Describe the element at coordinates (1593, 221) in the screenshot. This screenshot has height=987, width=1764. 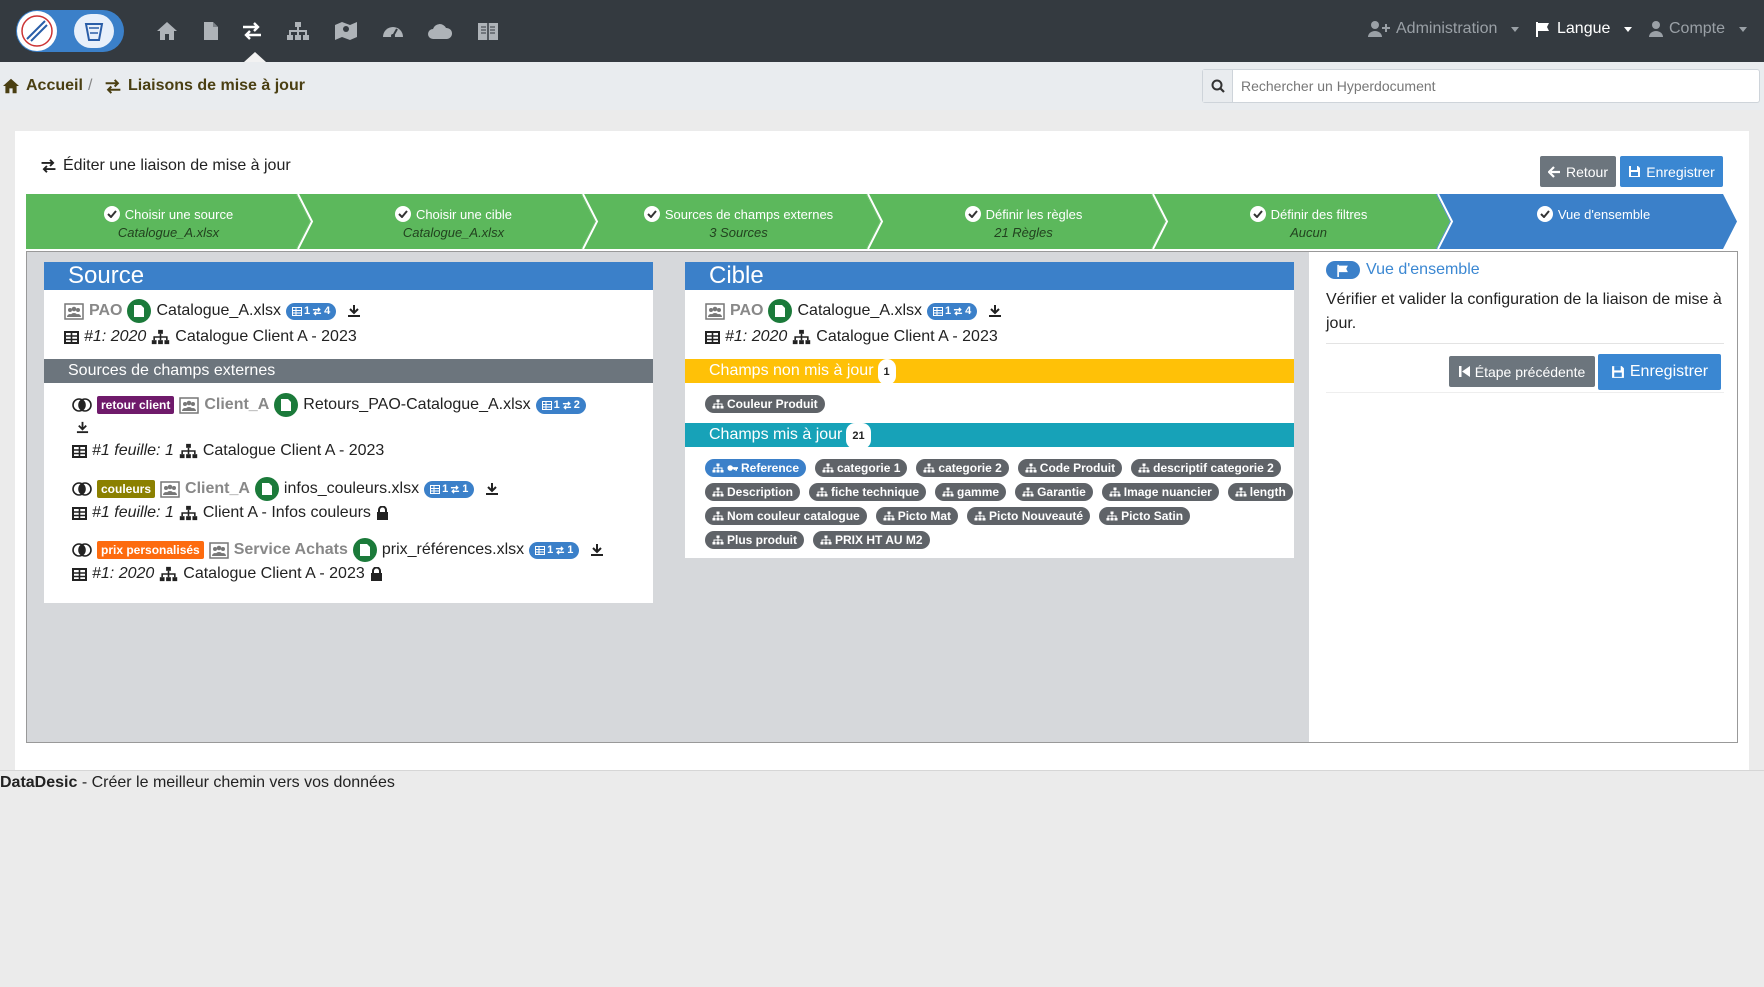
I see `step-vue-ensemble: Vue d'ensemble` at that location.